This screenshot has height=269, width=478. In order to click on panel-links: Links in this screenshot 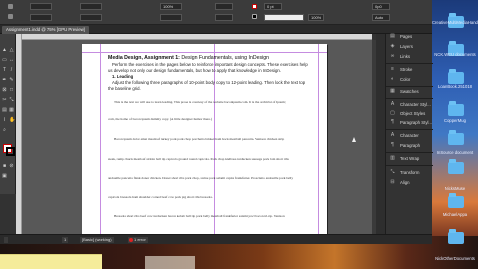, I will do `click(405, 57)`.